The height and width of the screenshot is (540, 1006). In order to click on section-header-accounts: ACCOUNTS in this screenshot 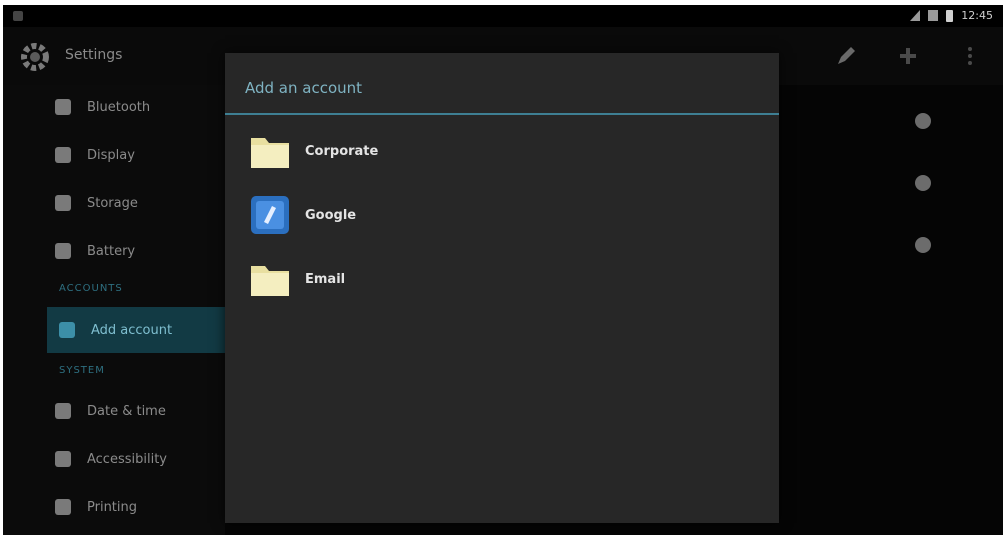, I will do `click(91, 288)`.